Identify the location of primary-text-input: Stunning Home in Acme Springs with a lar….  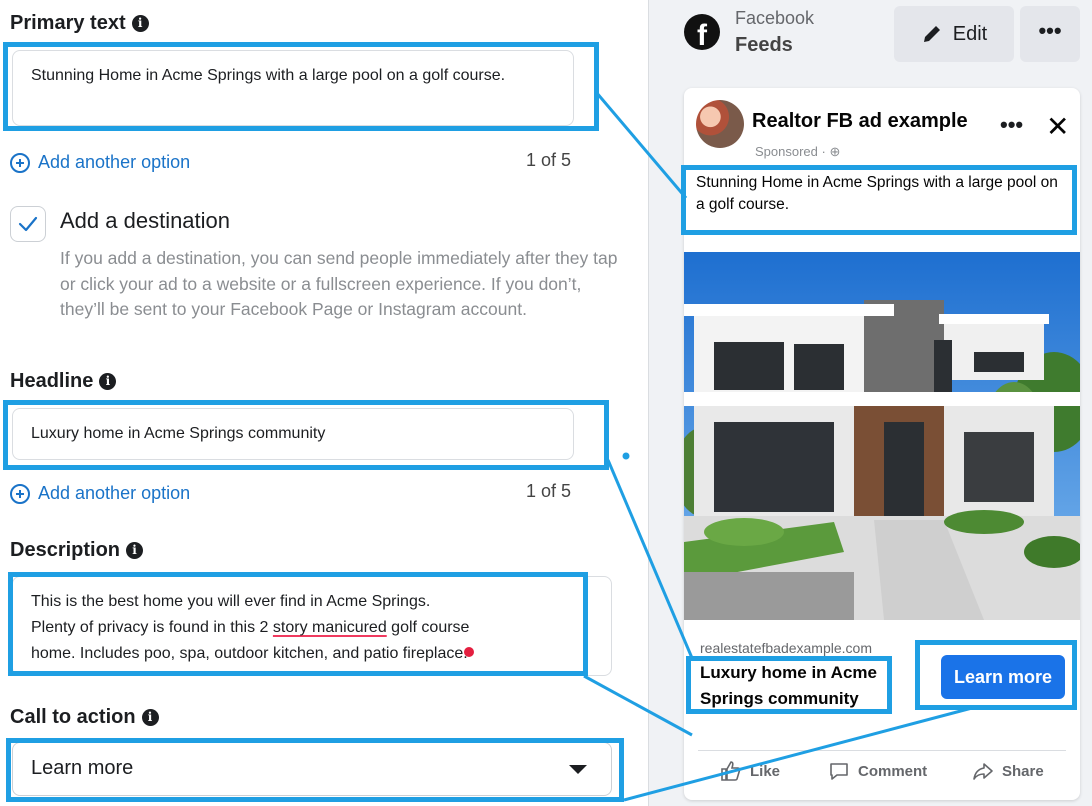
(293, 88).